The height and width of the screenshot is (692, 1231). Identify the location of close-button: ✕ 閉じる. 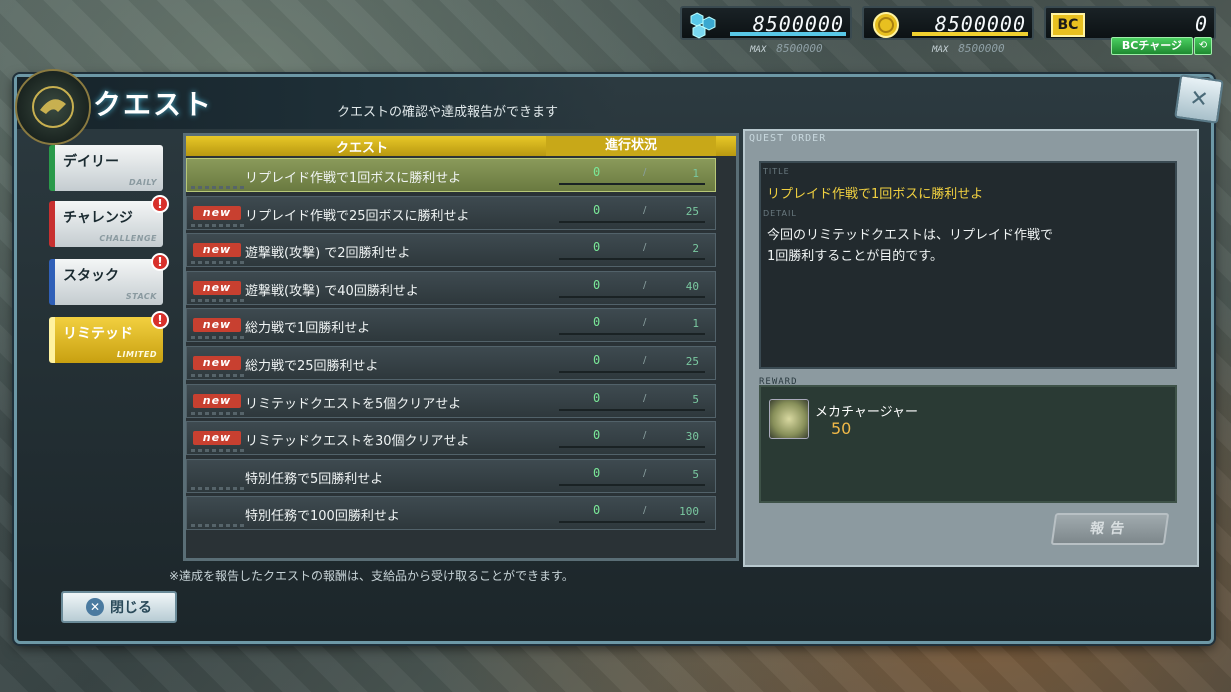
(119, 607).